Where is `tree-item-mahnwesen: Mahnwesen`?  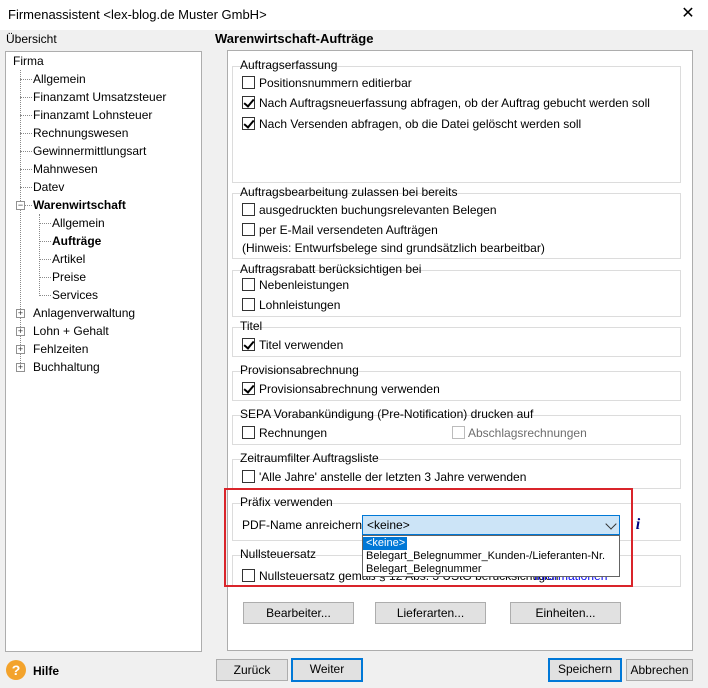 tree-item-mahnwesen: Mahnwesen is located at coordinates (65, 169).